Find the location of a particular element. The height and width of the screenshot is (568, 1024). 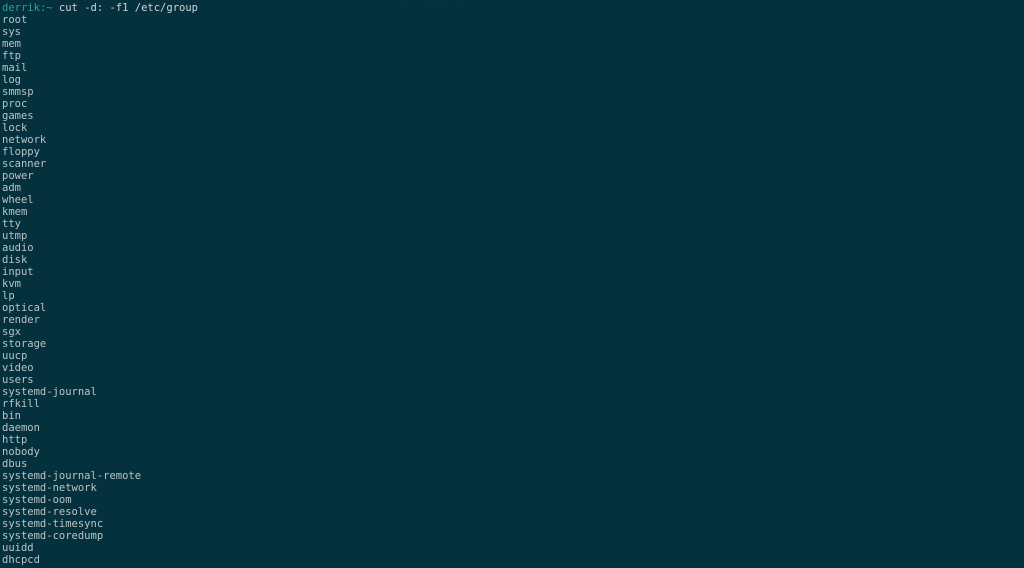

output-line: daemon is located at coordinates (21, 428).